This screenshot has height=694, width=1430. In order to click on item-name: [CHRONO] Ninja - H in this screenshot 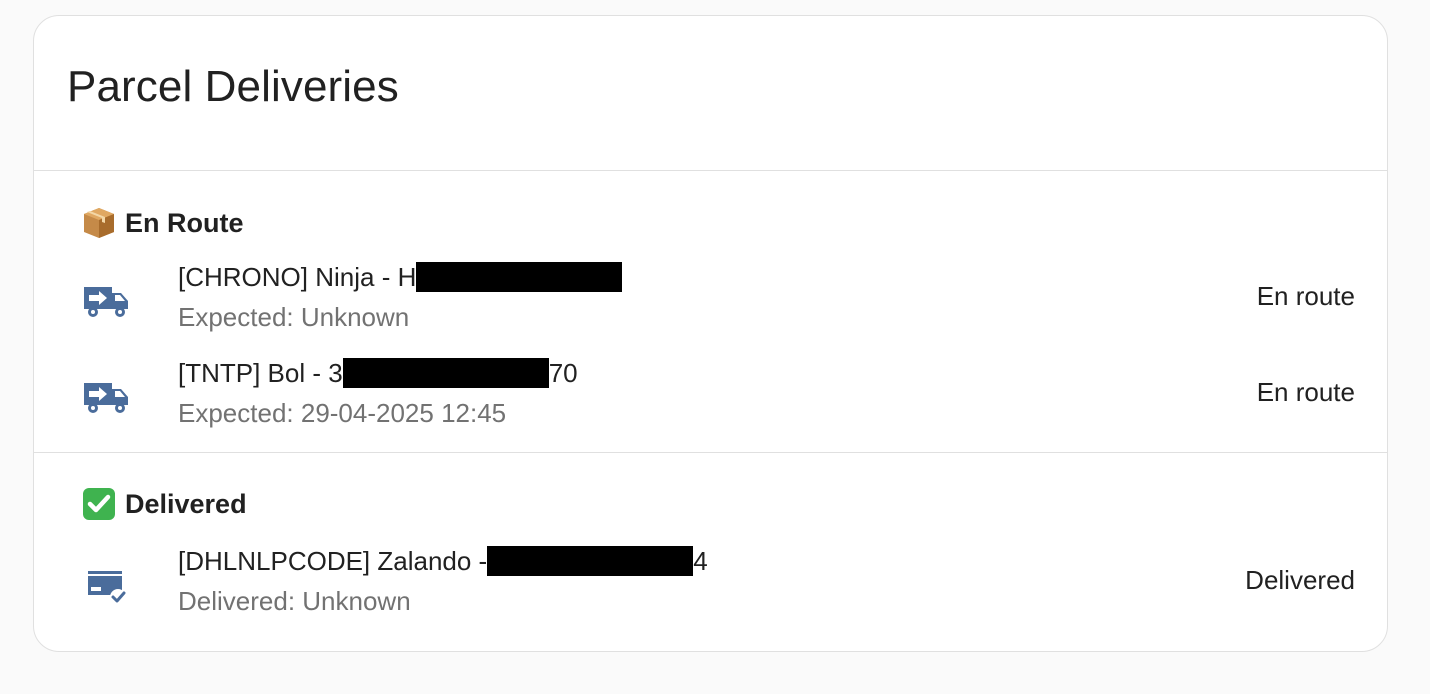, I will do `click(400, 277)`.